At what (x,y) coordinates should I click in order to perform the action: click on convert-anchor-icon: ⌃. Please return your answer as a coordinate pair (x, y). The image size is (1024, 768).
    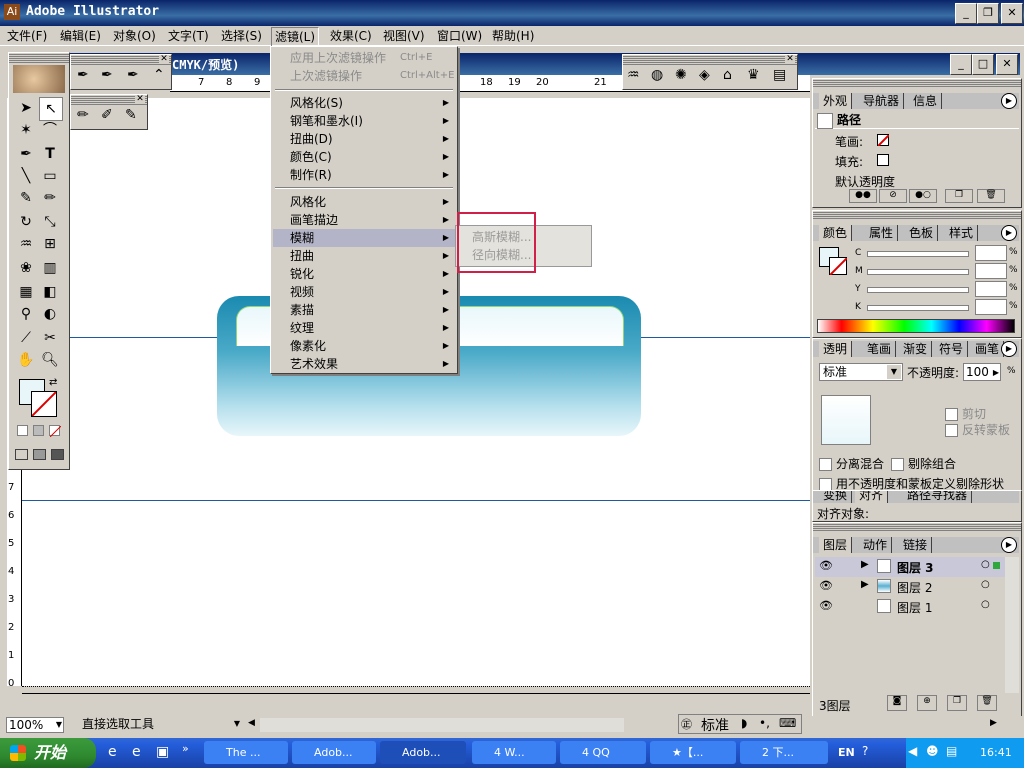
    Looking at the image, I should click on (159, 75).